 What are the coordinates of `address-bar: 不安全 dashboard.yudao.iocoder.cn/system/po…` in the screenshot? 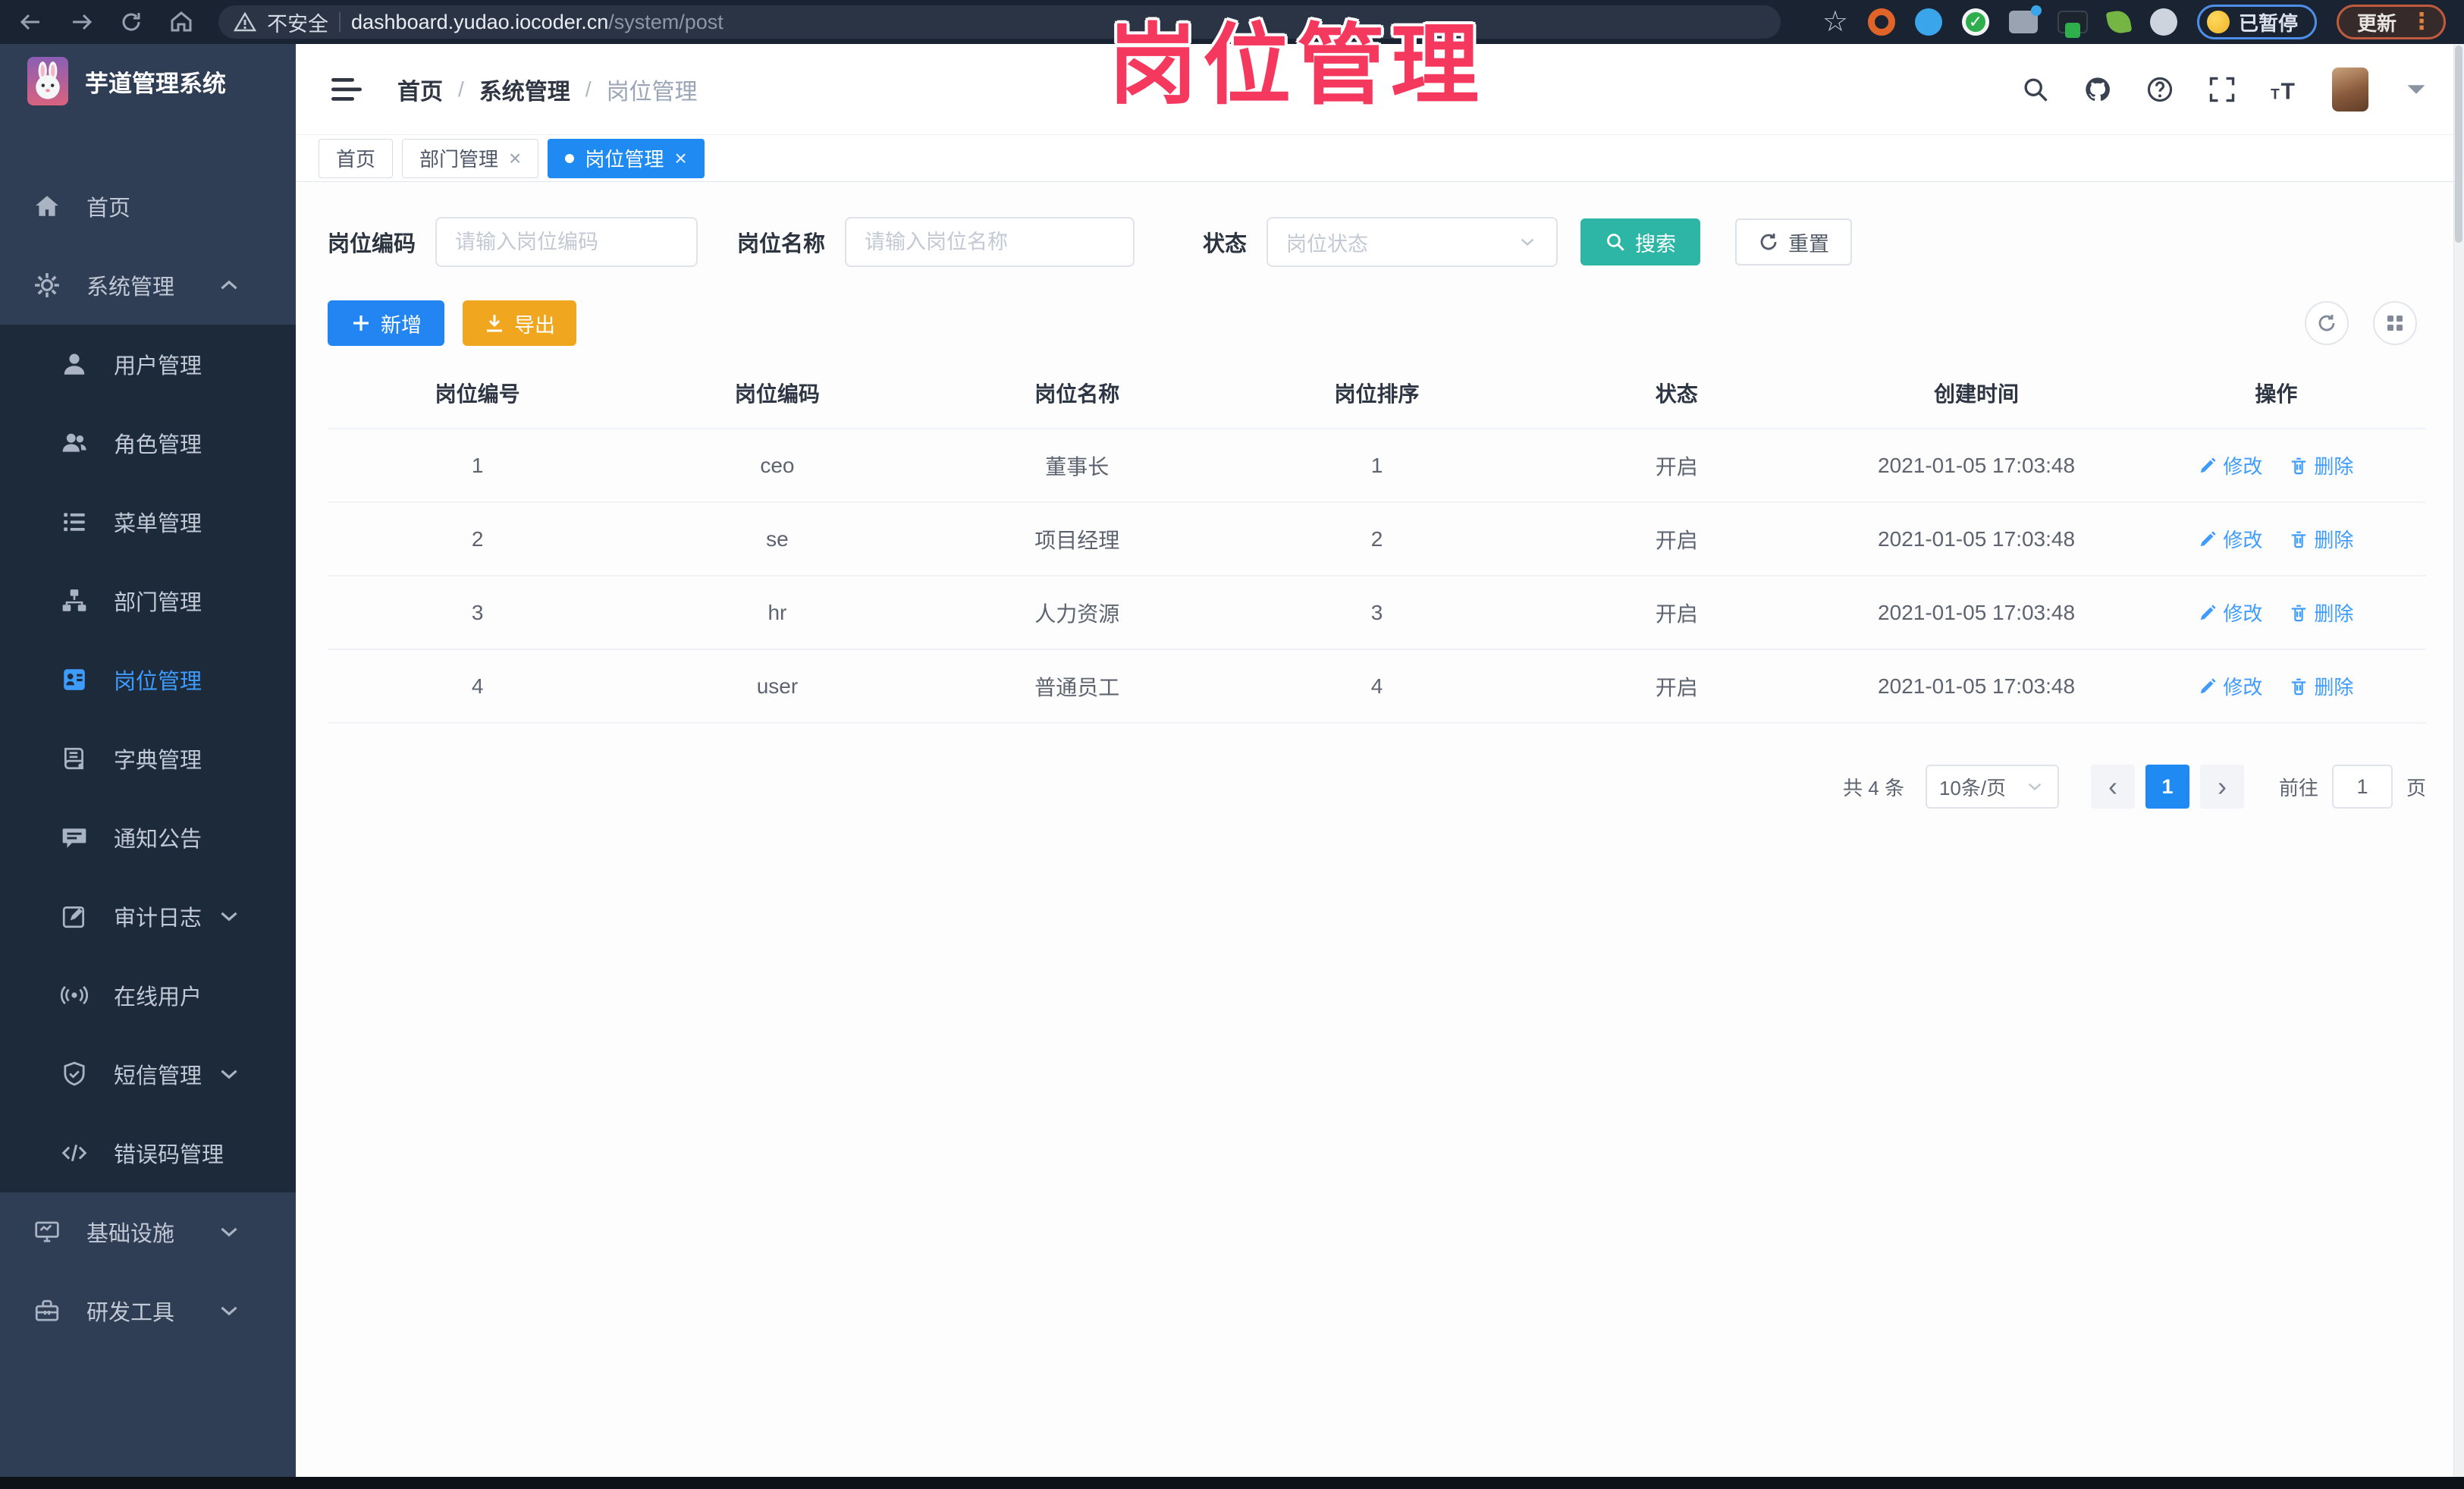 It's located at (999, 22).